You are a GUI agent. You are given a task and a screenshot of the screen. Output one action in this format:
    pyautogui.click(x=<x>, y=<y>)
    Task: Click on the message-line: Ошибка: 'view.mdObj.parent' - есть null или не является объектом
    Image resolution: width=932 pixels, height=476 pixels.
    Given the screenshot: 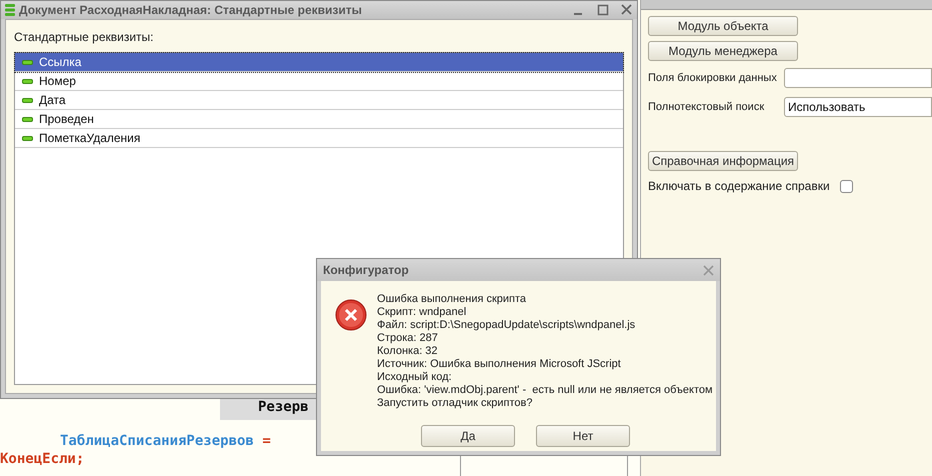 What is the action you would take?
    pyautogui.click(x=545, y=390)
    